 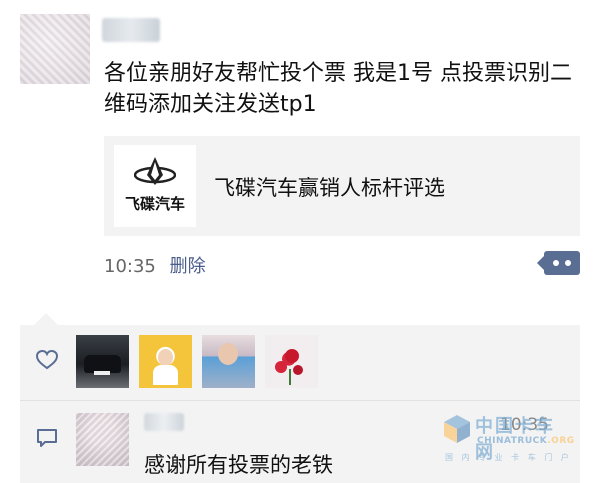 What do you see at coordinates (155, 171) in the screenshot?
I see `ufo-logo-icon` at bounding box center [155, 171].